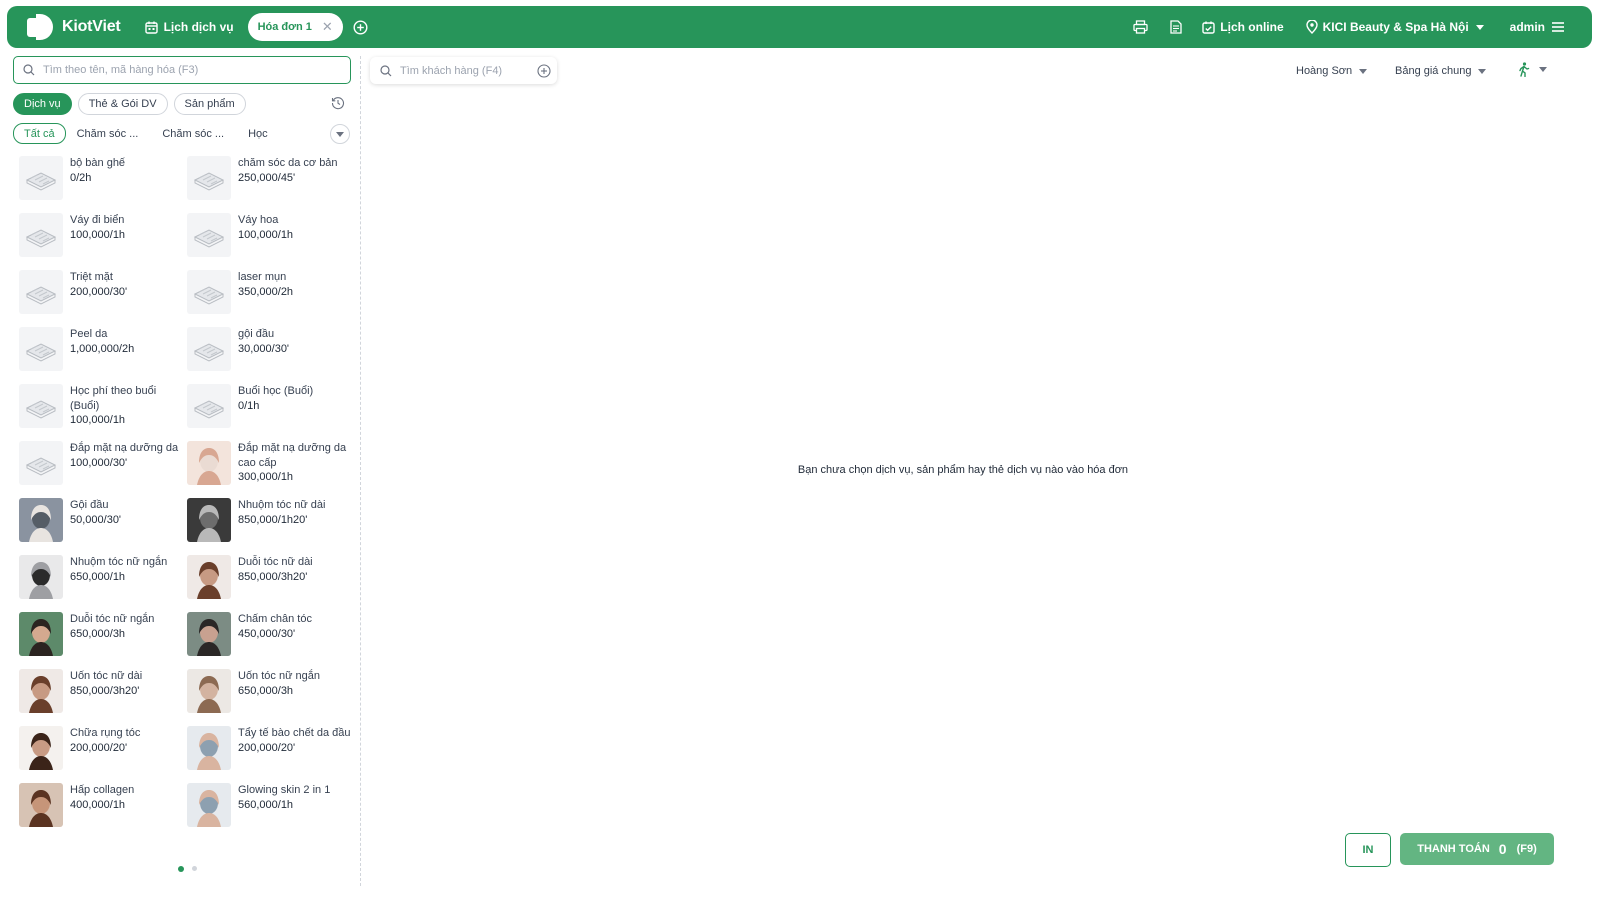  What do you see at coordinates (103, 811) in the screenshot?
I see `product-card: Hấp collagen 400,000/1h` at bounding box center [103, 811].